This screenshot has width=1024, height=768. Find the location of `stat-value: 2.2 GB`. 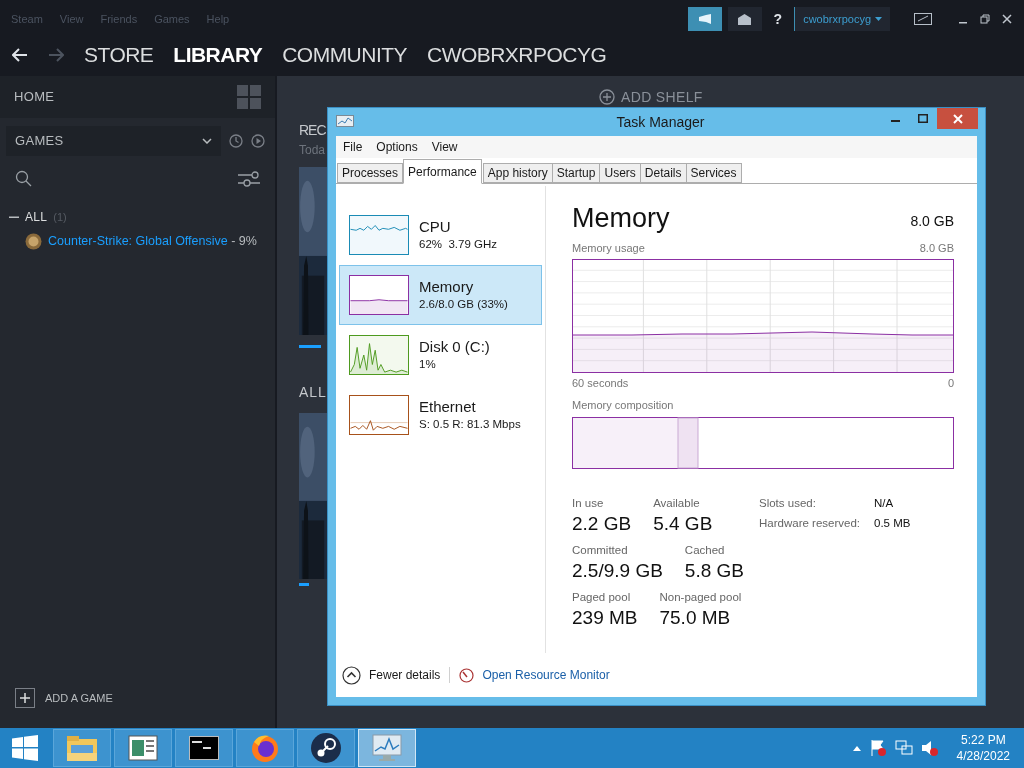

stat-value: 2.2 GB is located at coordinates (602, 523).